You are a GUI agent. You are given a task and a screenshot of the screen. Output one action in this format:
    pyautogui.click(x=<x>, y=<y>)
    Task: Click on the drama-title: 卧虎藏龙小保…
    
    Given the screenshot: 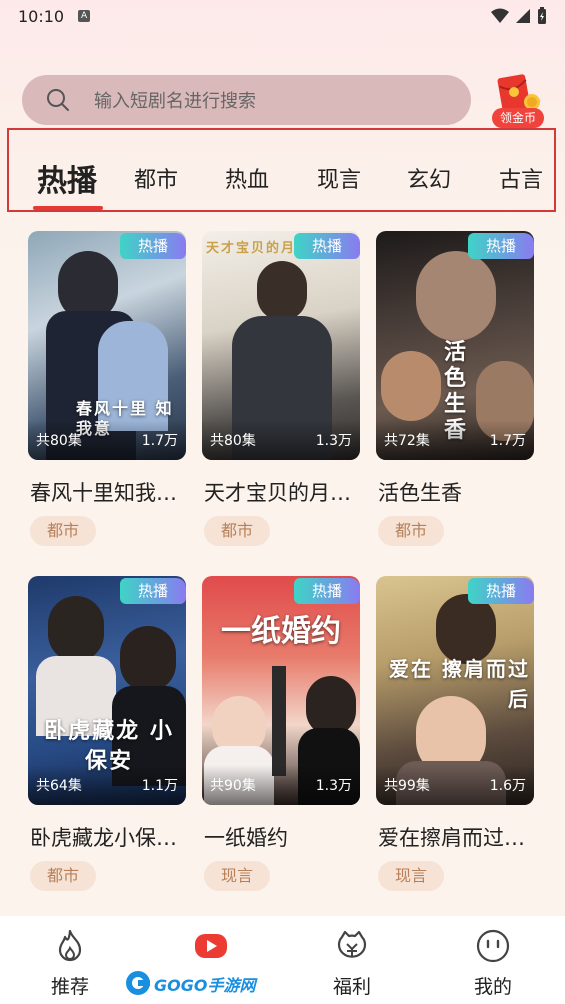 What is the action you would take?
    pyautogui.click(x=110, y=837)
    